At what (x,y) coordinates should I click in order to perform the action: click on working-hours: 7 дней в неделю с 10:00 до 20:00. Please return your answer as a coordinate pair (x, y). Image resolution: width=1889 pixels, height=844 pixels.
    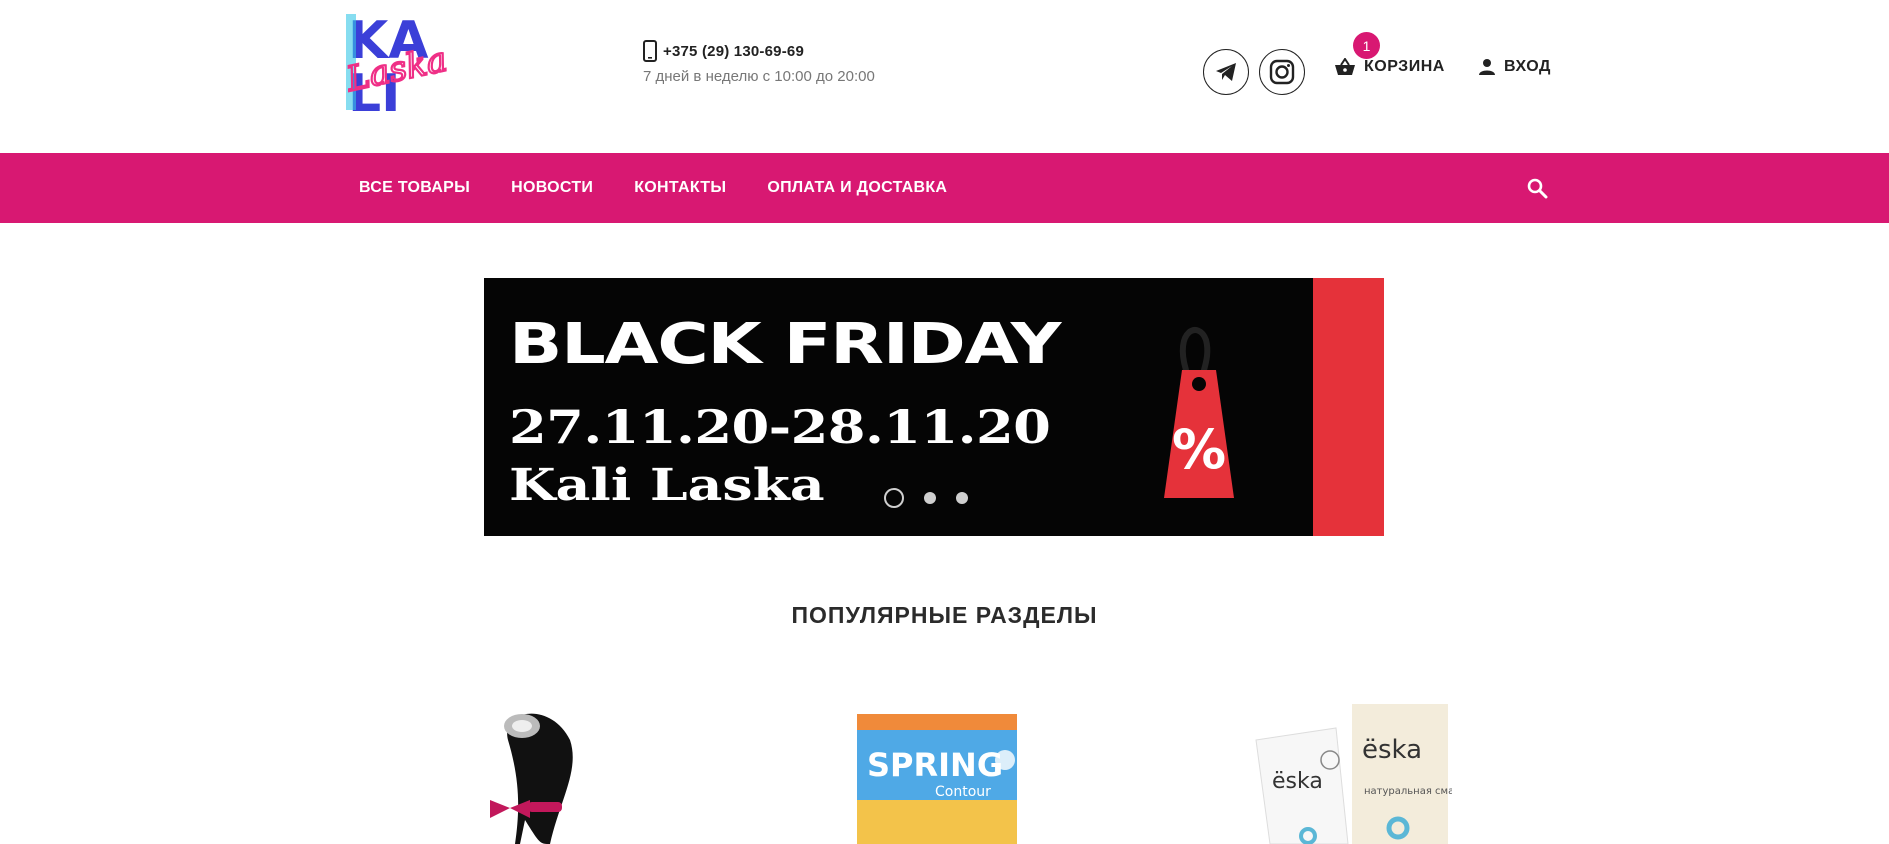
    Looking at the image, I should click on (759, 76).